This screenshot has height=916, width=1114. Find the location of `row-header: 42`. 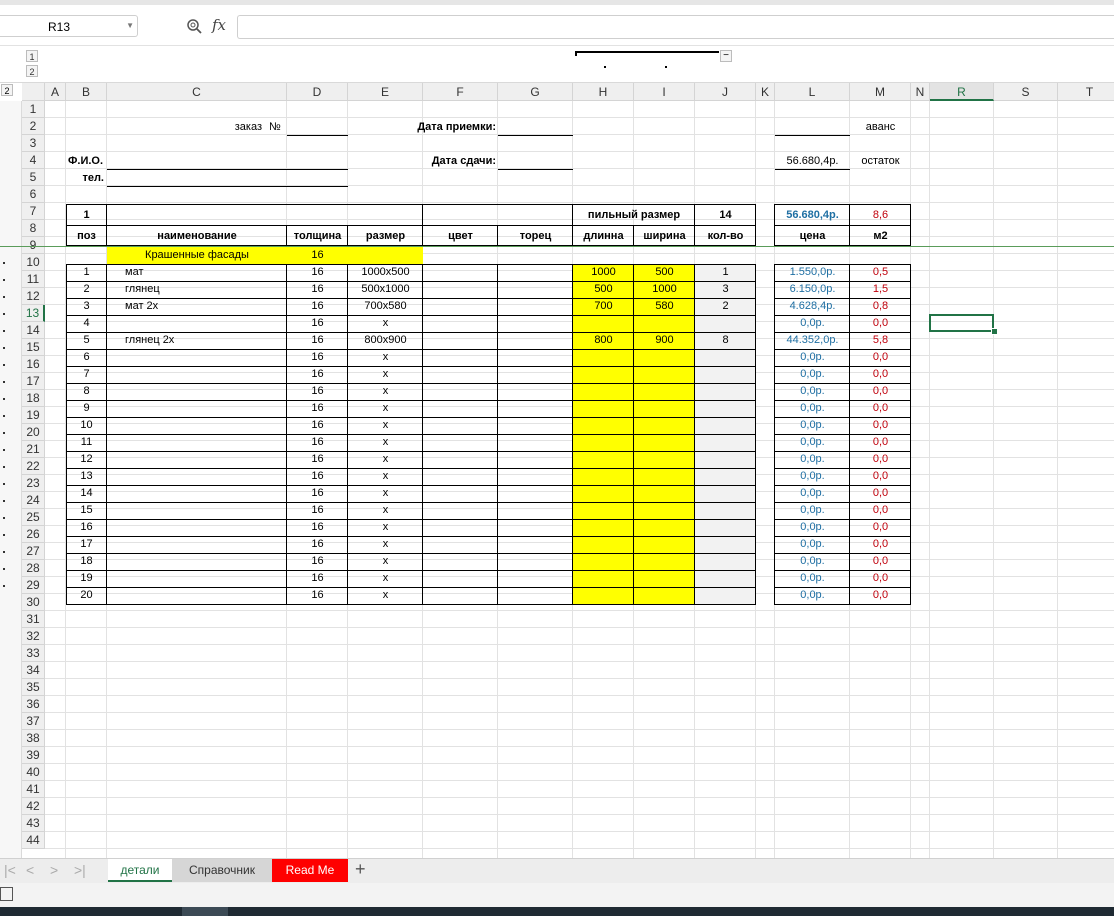

row-header: 42 is located at coordinates (33, 806).